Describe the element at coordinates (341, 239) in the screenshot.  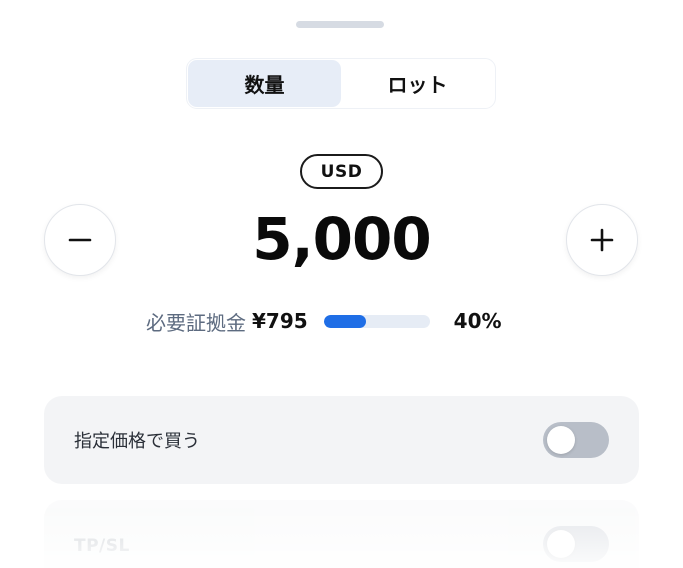
I see `amount-value: 5,000` at that location.